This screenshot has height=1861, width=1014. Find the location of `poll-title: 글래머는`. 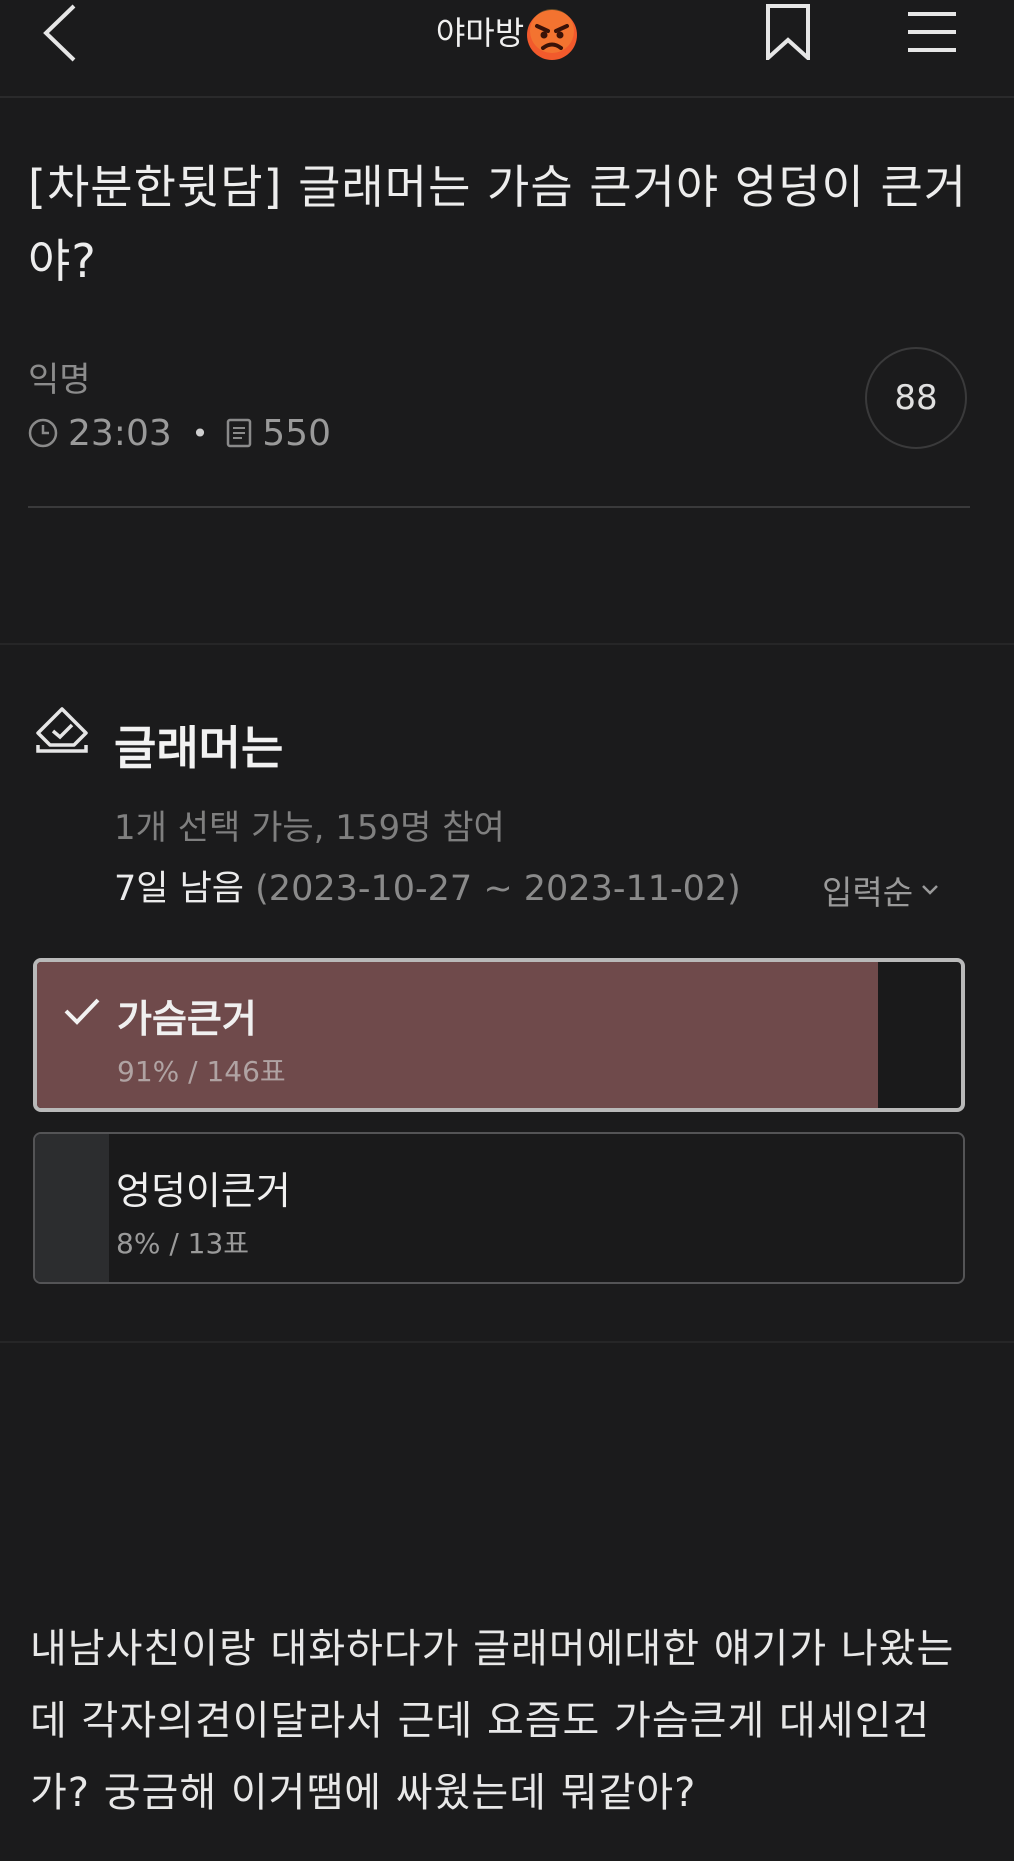

poll-title: 글래머는 is located at coordinates (199, 748).